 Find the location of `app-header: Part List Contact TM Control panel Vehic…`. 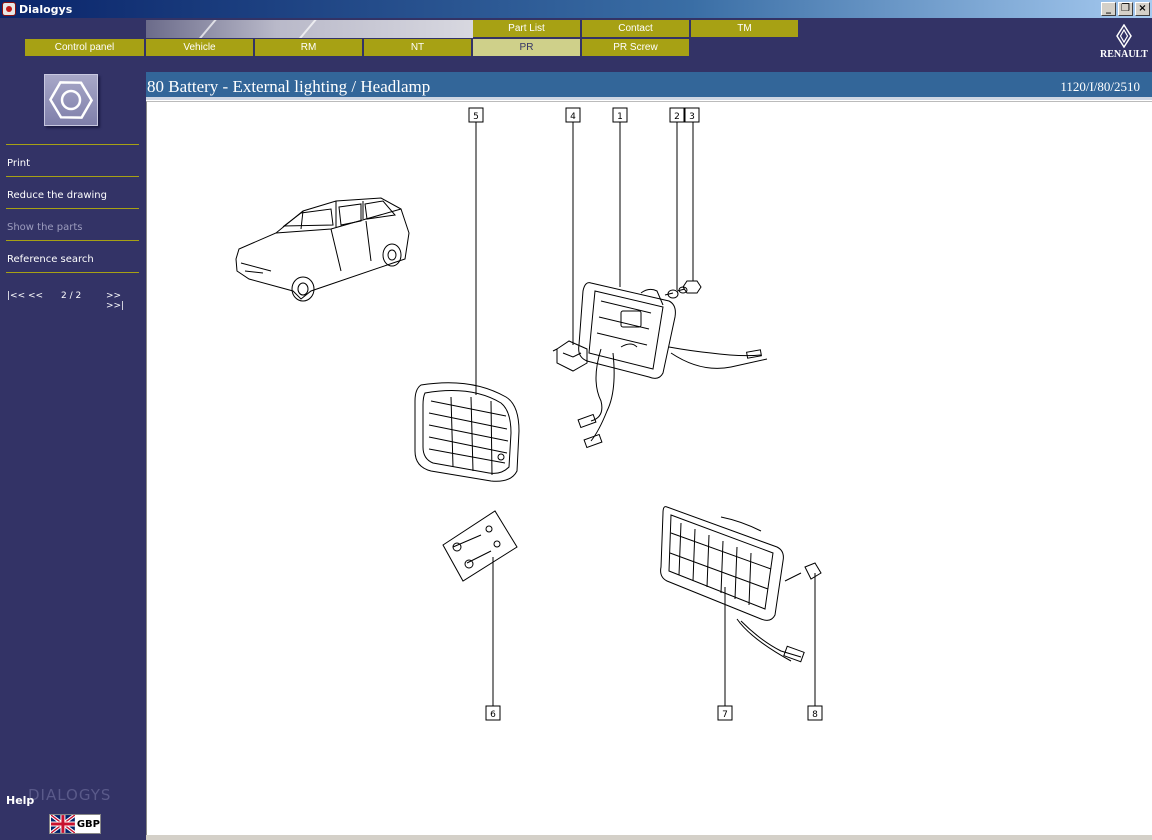

app-header: Part List Contact TM Control panel Vehic… is located at coordinates (576, 45).